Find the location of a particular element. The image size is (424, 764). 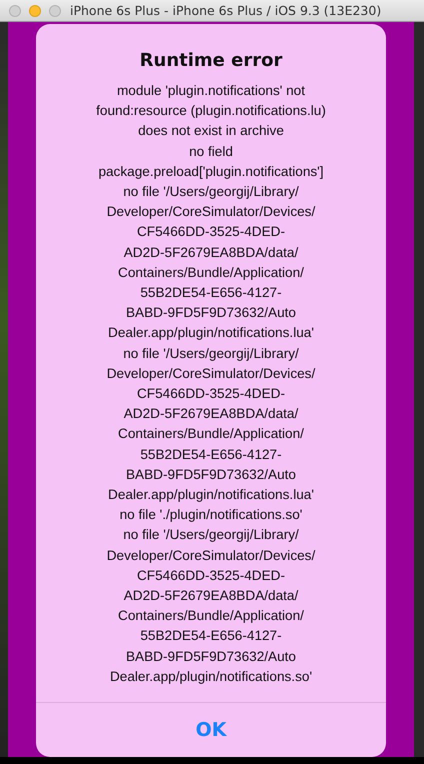

message-line: Dealer.app/plugin/notifications.so' is located at coordinates (211, 677).